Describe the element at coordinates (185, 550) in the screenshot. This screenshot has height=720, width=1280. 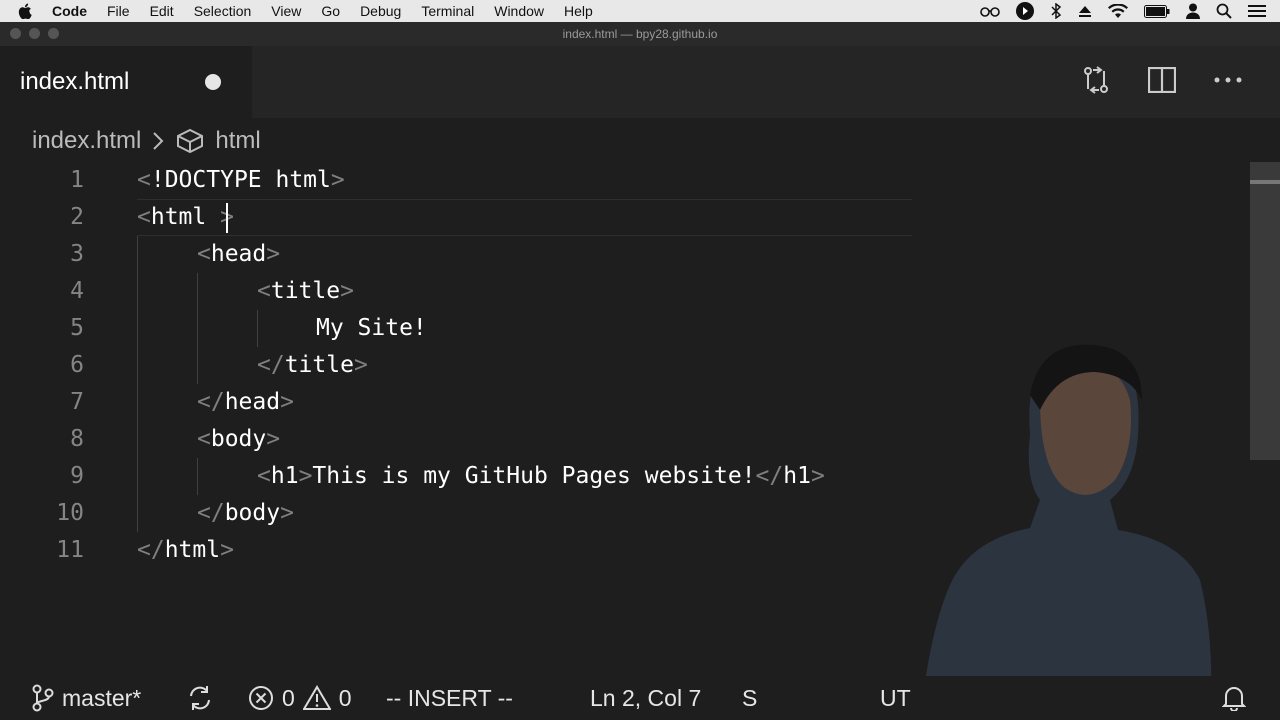
I see `code-text: </html>` at that location.